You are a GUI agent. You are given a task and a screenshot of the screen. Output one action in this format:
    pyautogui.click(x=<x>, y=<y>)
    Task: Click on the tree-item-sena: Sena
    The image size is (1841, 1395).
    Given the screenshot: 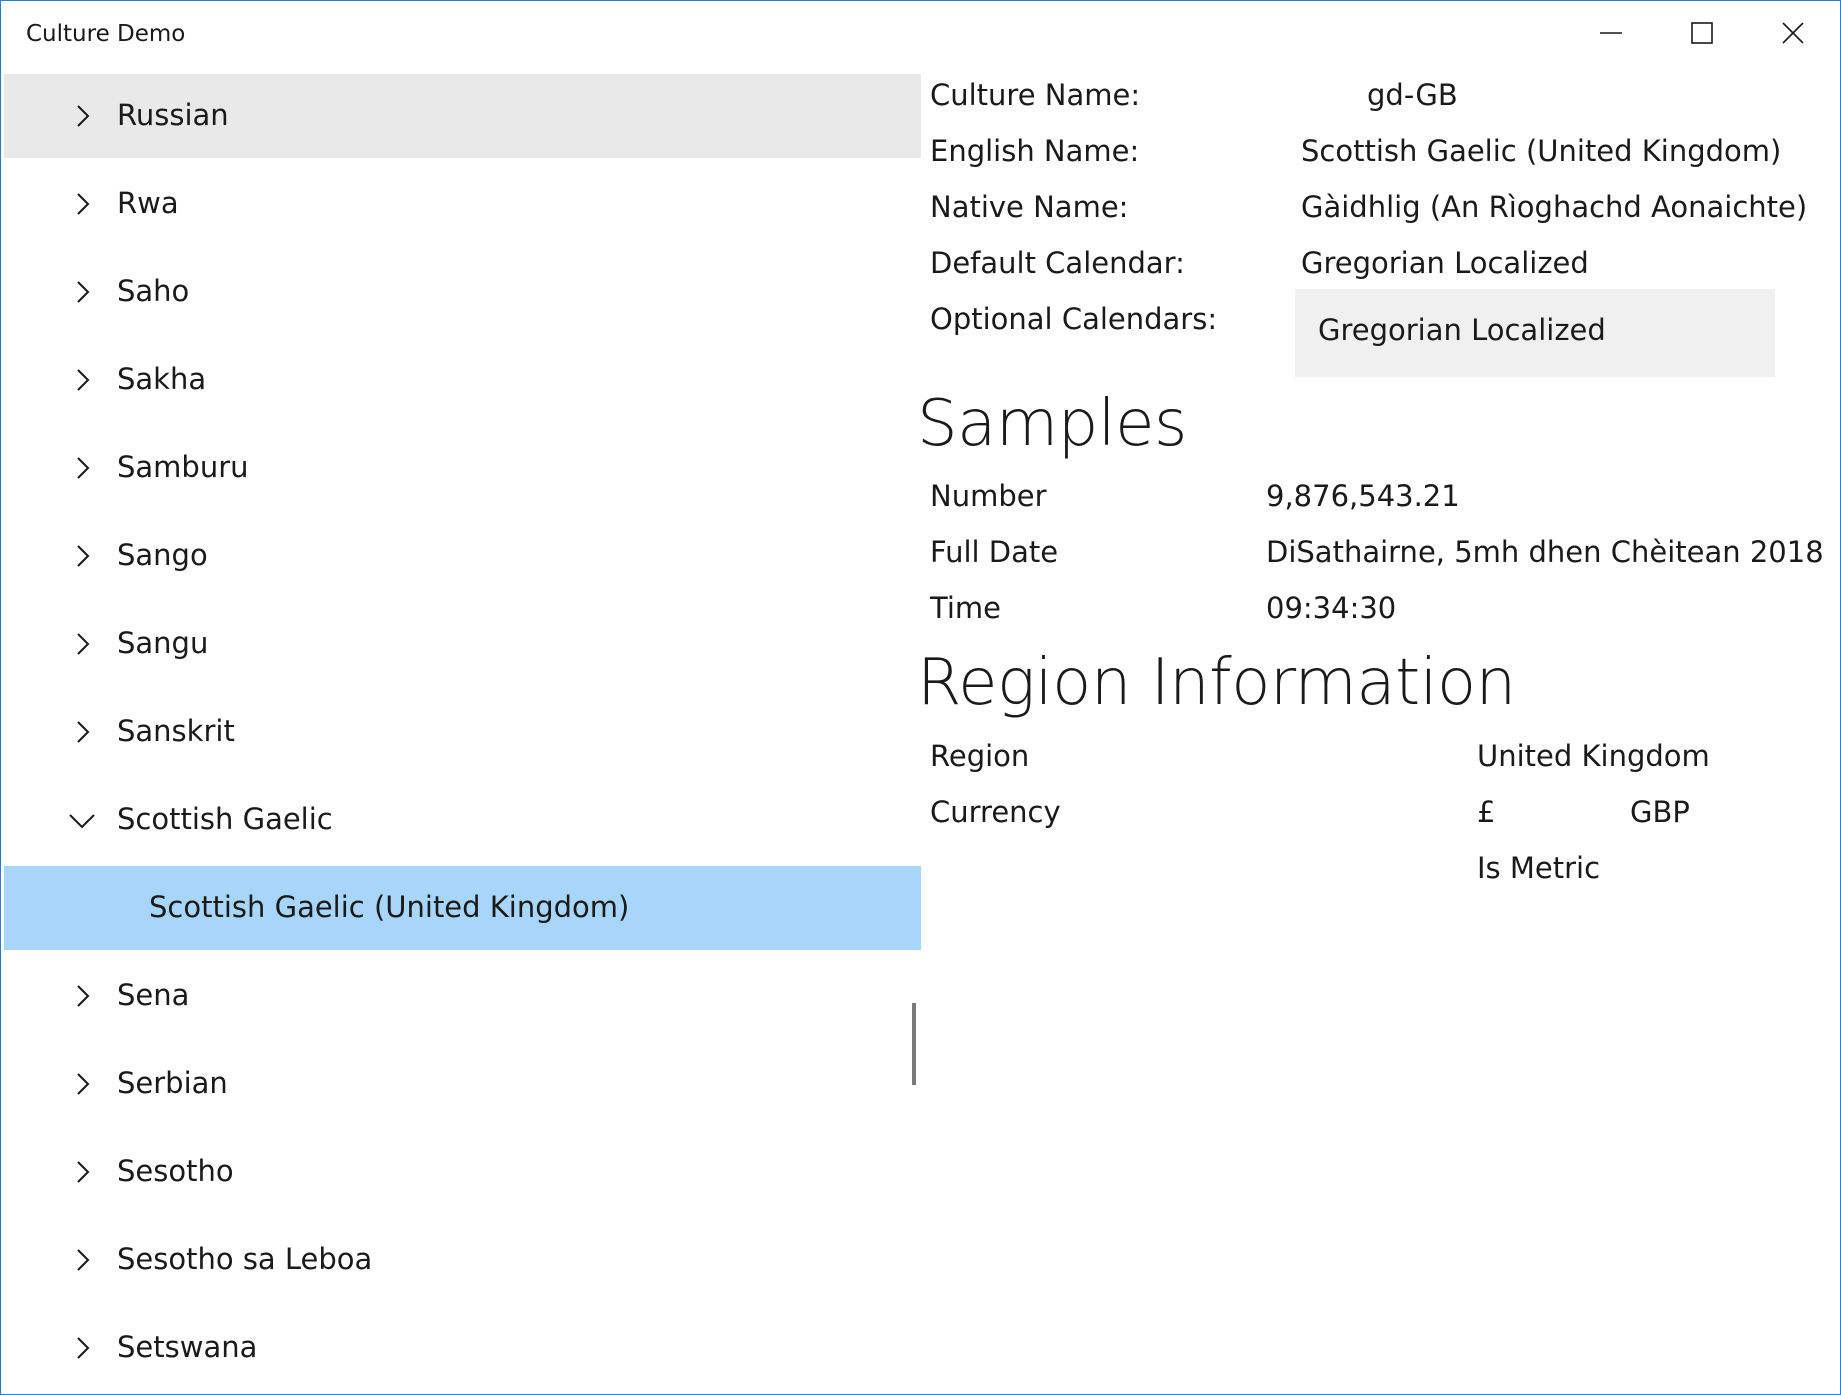 What is the action you would take?
    pyautogui.click(x=462, y=996)
    